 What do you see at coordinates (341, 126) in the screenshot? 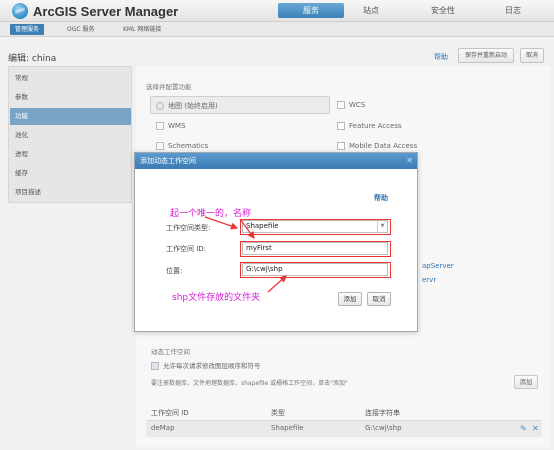
I see `feature-access-checkbox` at bounding box center [341, 126].